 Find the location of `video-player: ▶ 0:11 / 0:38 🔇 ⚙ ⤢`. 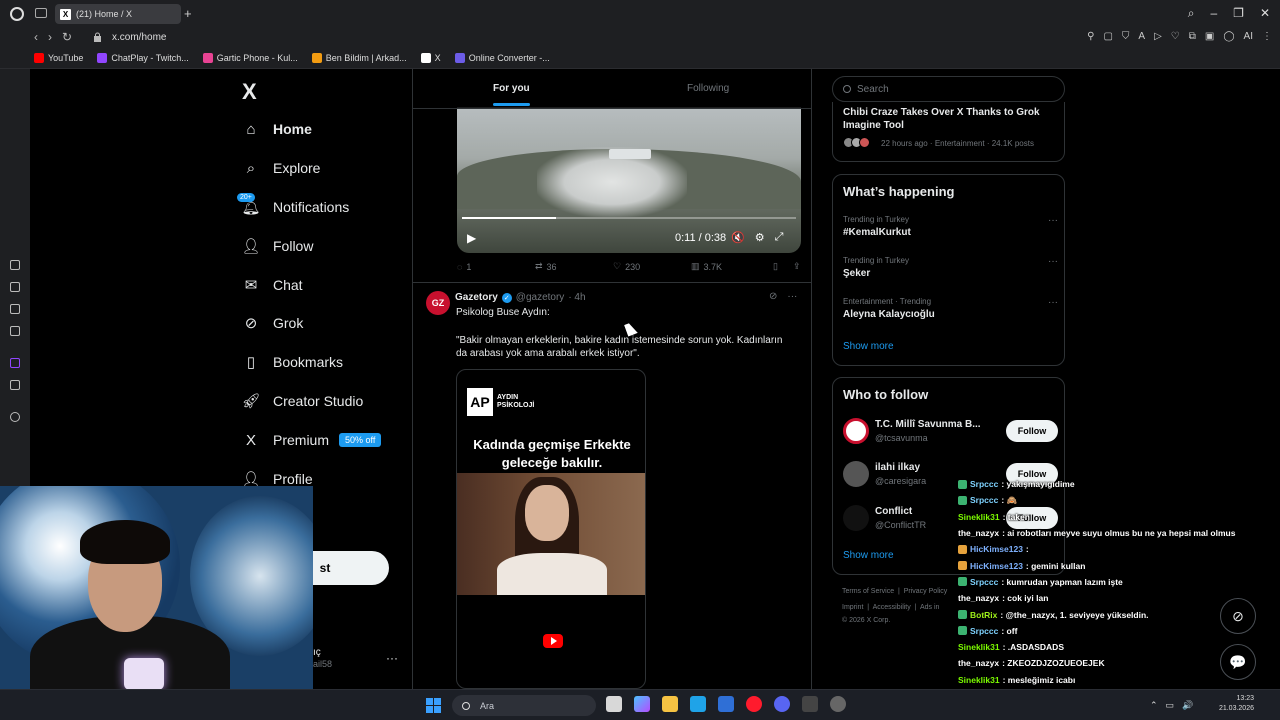

video-player: ▶ 0:11 / 0:38 🔇 ⚙ ⤢ is located at coordinates (629, 180).